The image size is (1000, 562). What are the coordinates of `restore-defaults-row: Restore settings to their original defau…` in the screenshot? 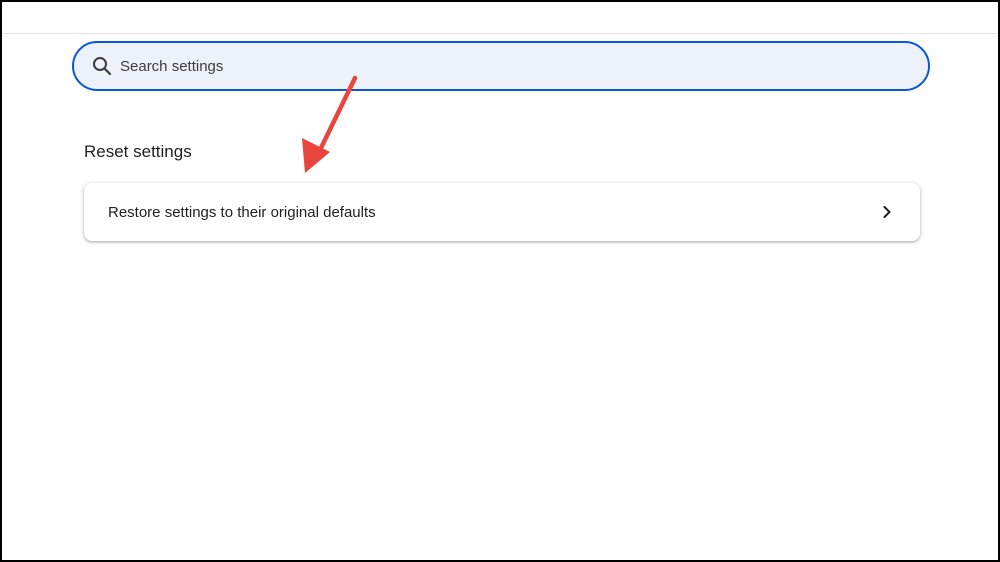 It's located at (502, 212).